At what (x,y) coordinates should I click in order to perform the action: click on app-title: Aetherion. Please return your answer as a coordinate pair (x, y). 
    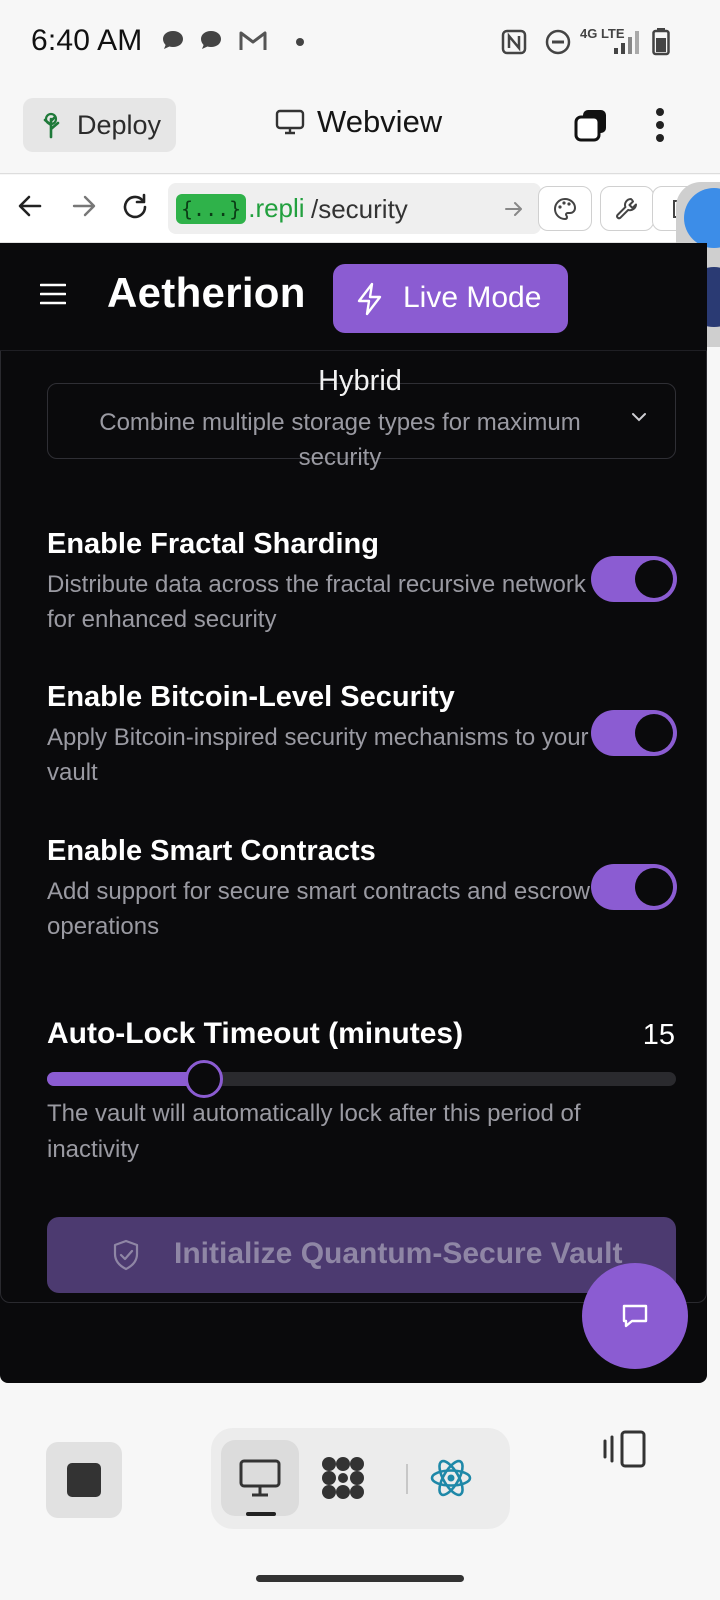
    Looking at the image, I should click on (206, 292).